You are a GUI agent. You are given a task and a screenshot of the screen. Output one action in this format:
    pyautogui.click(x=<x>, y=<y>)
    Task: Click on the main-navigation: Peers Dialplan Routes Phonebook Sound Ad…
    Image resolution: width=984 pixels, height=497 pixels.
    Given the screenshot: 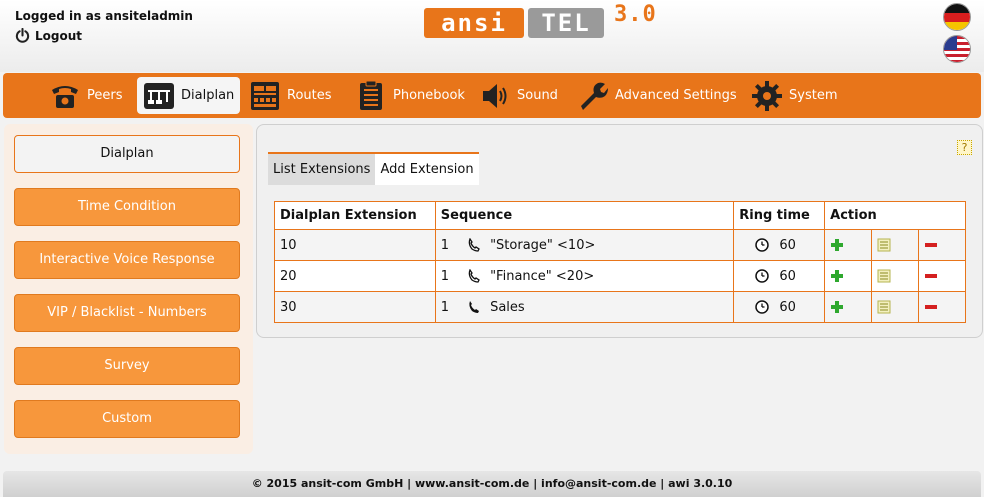 What is the action you would take?
    pyautogui.click(x=492, y=95)
    